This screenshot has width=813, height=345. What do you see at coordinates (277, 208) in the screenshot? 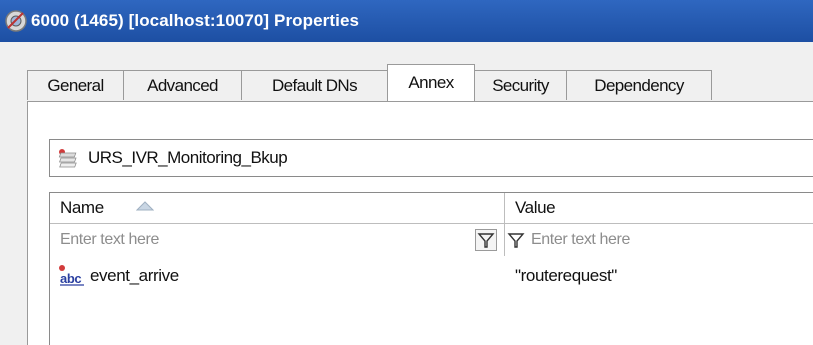
I see `column-header-name: Name` at bounding box center [277, 208].